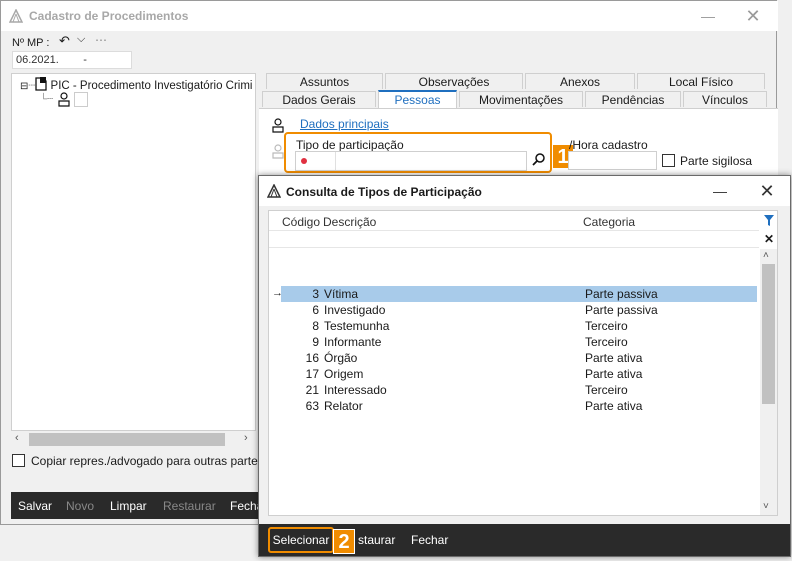 The width and height of the screenshot is (792, 561). What do you see at coordinates (278, 151) in the screenshot?
I see `person-disabled-icon` at bounding box center [278, 151].